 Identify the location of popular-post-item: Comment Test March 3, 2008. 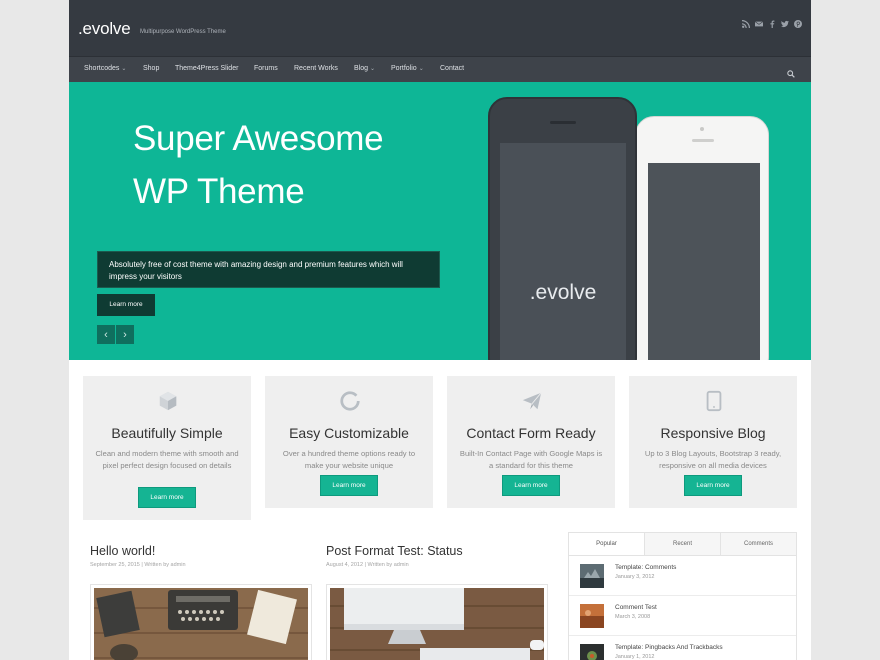
(682, 616).